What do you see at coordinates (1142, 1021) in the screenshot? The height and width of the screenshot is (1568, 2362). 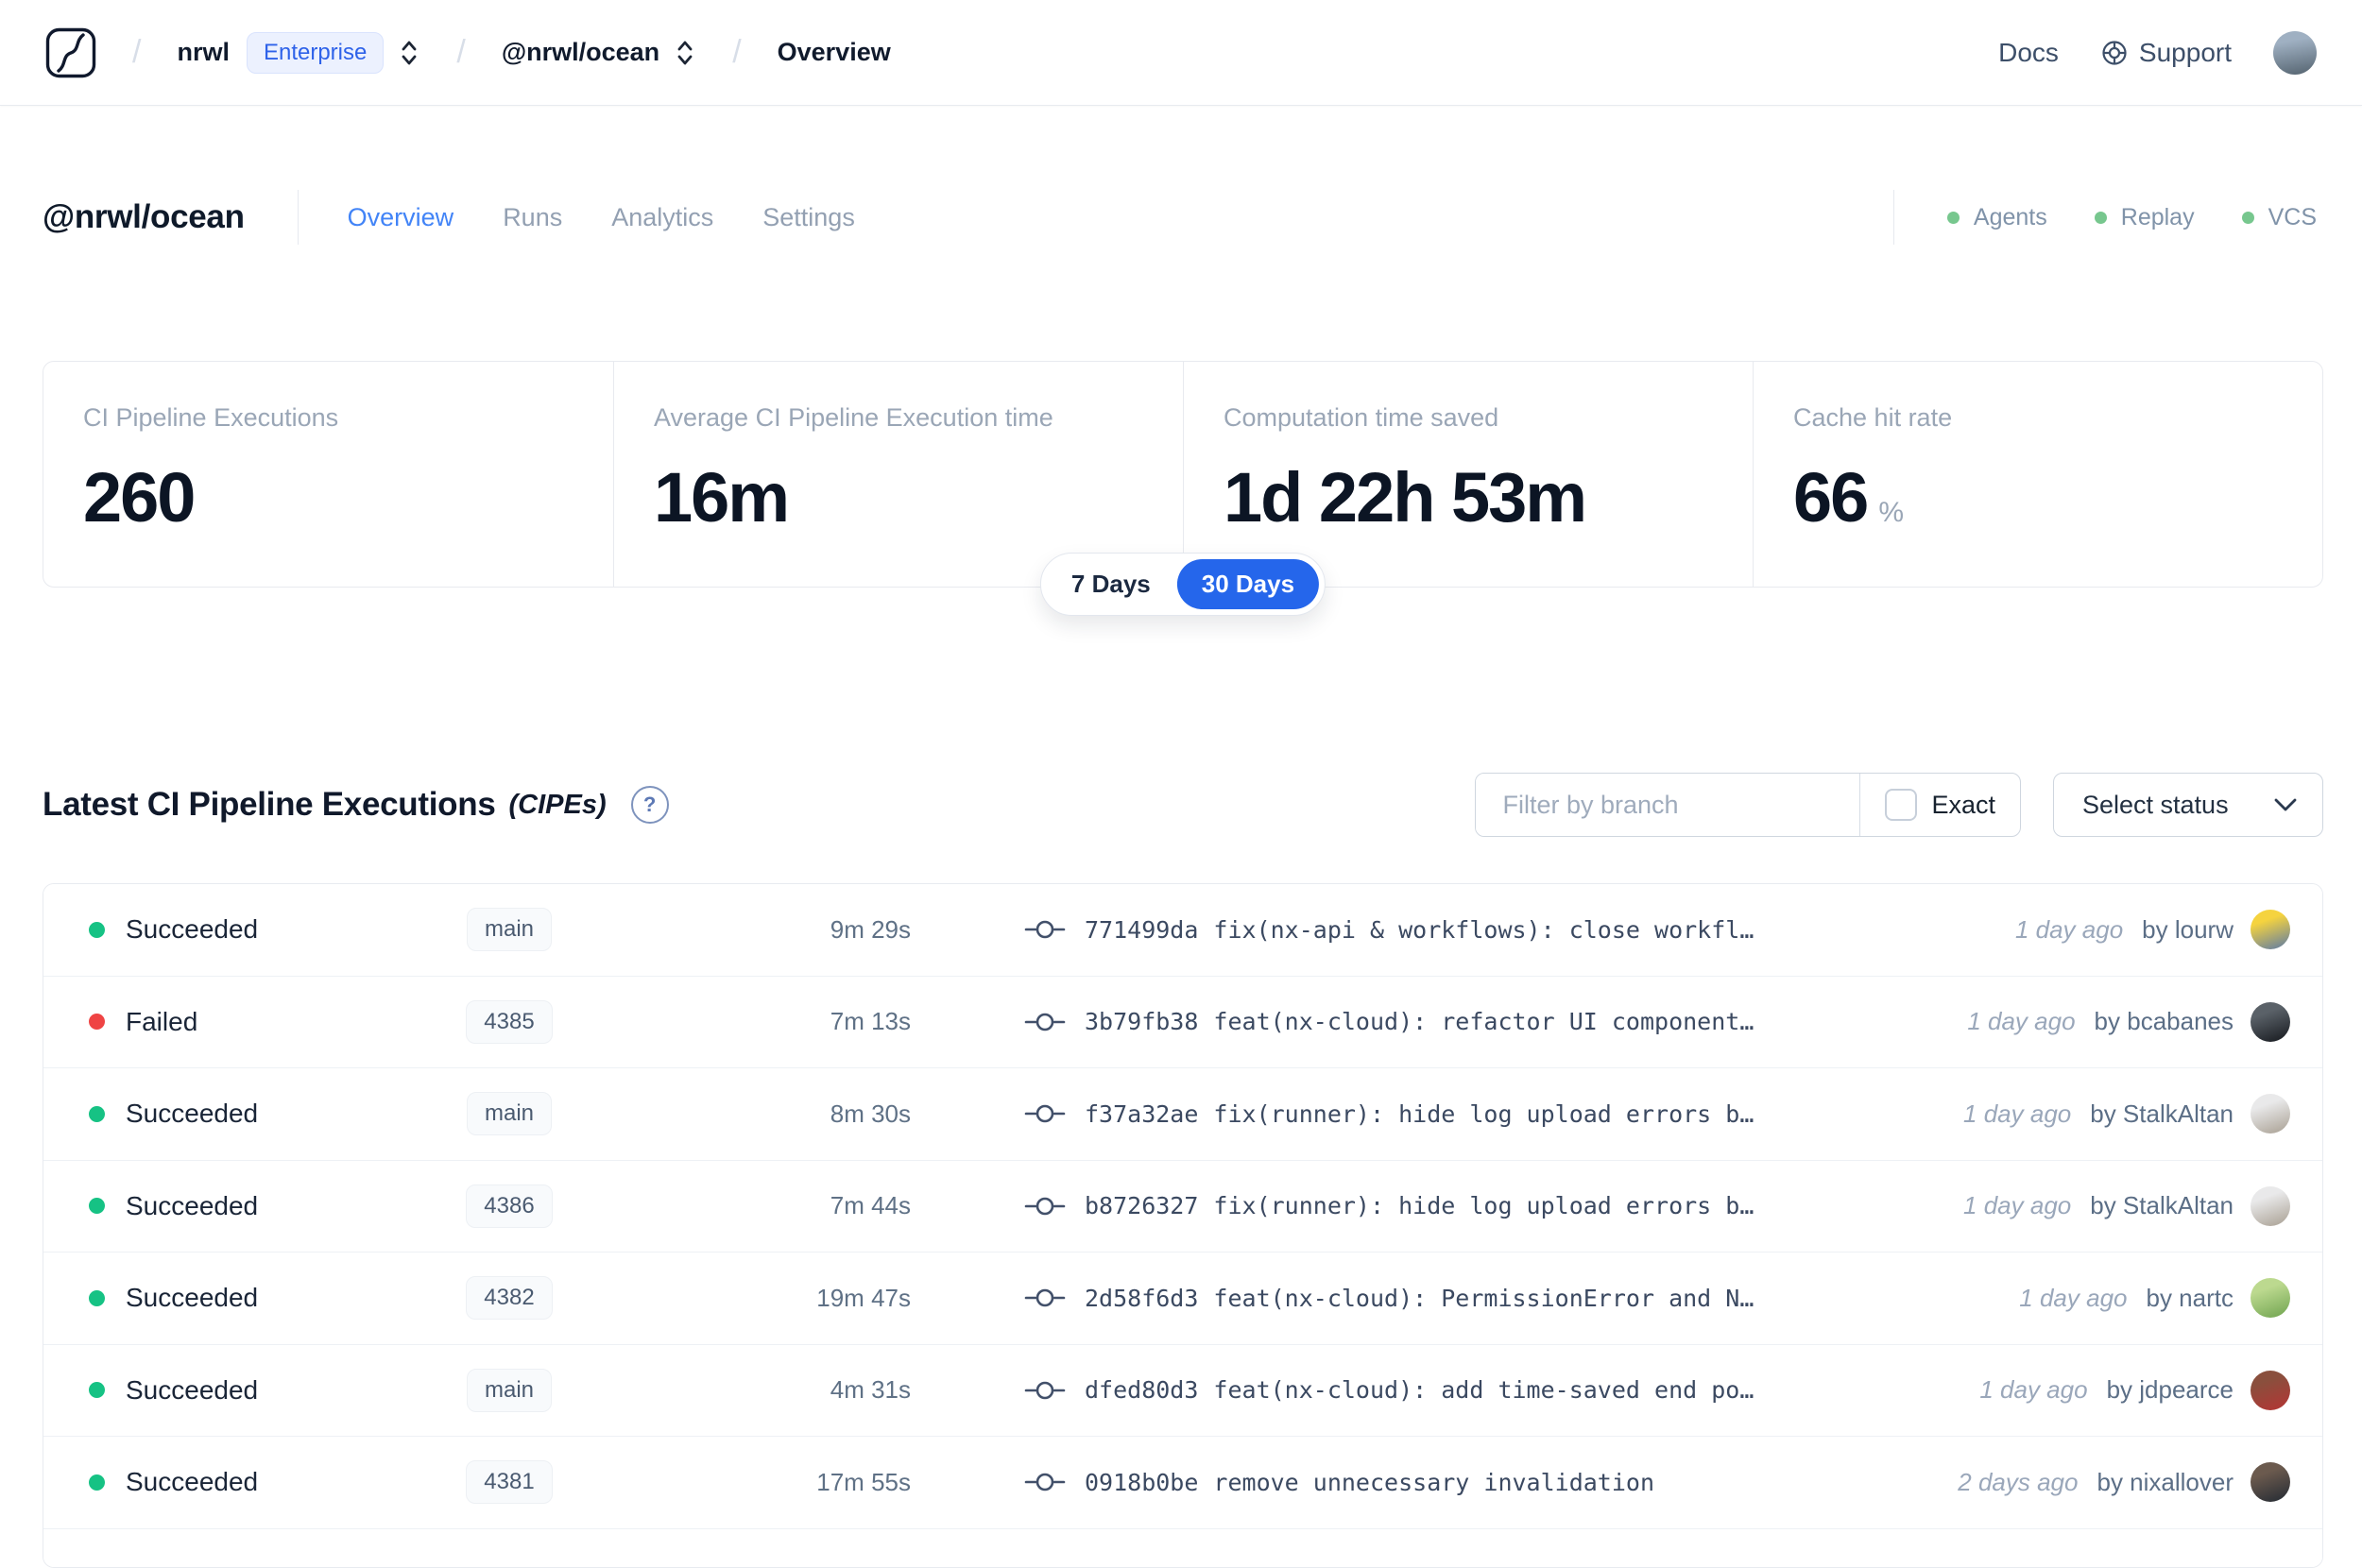 I see `commit-hash: 3b79fb38` at bounding box center [1142, 1021].